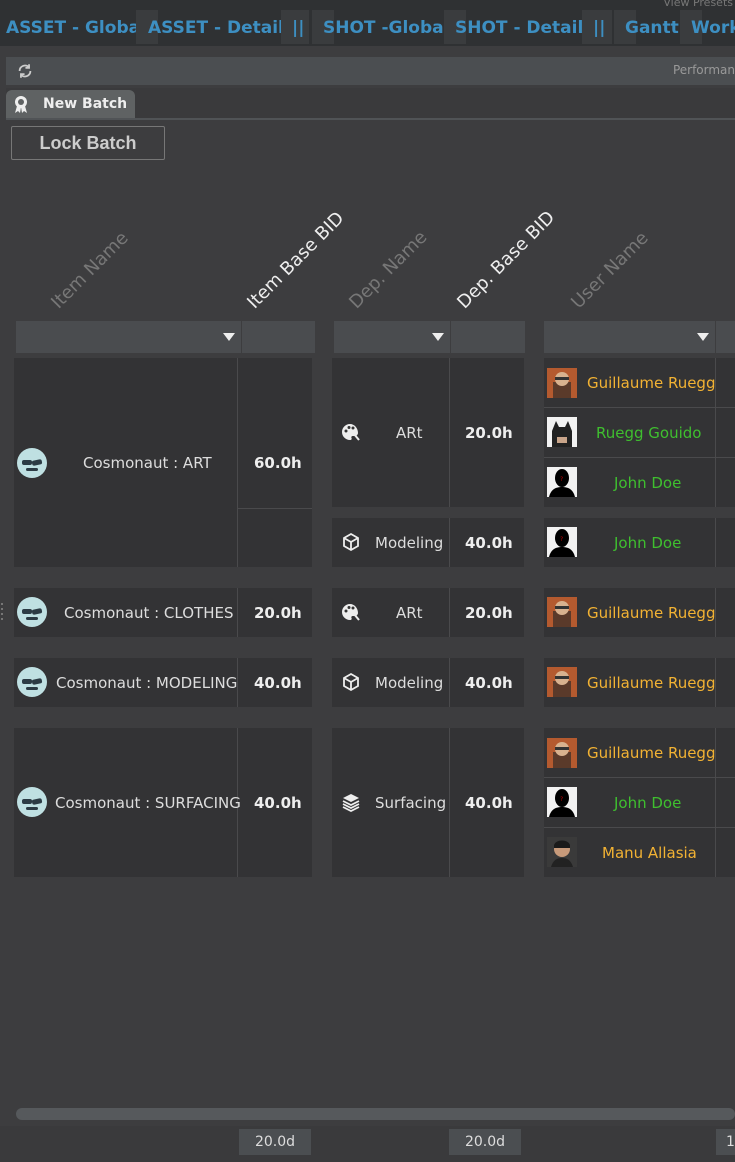 This screenshot has width=735, height=1162. Describe the element at coordinates (388, 270) in the screenshot. I see `column-header-dep-name: Dep. Name` at that location.